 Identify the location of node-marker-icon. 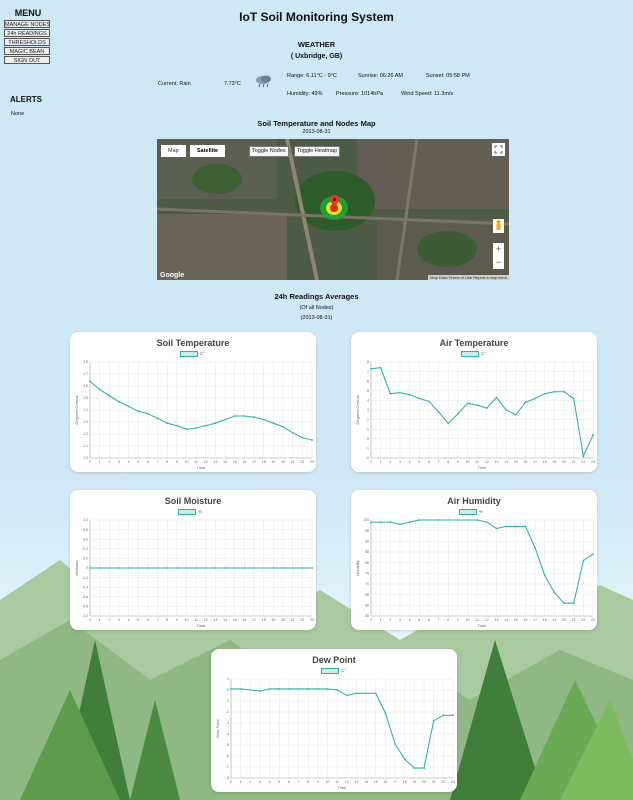
(334, 201).